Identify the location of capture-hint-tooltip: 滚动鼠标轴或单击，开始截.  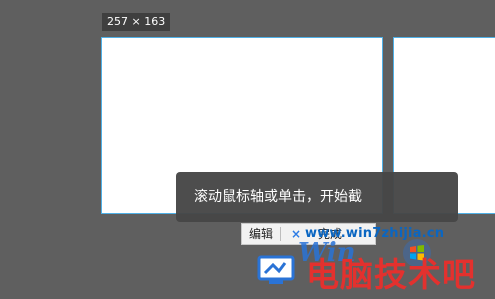
(317, 197).